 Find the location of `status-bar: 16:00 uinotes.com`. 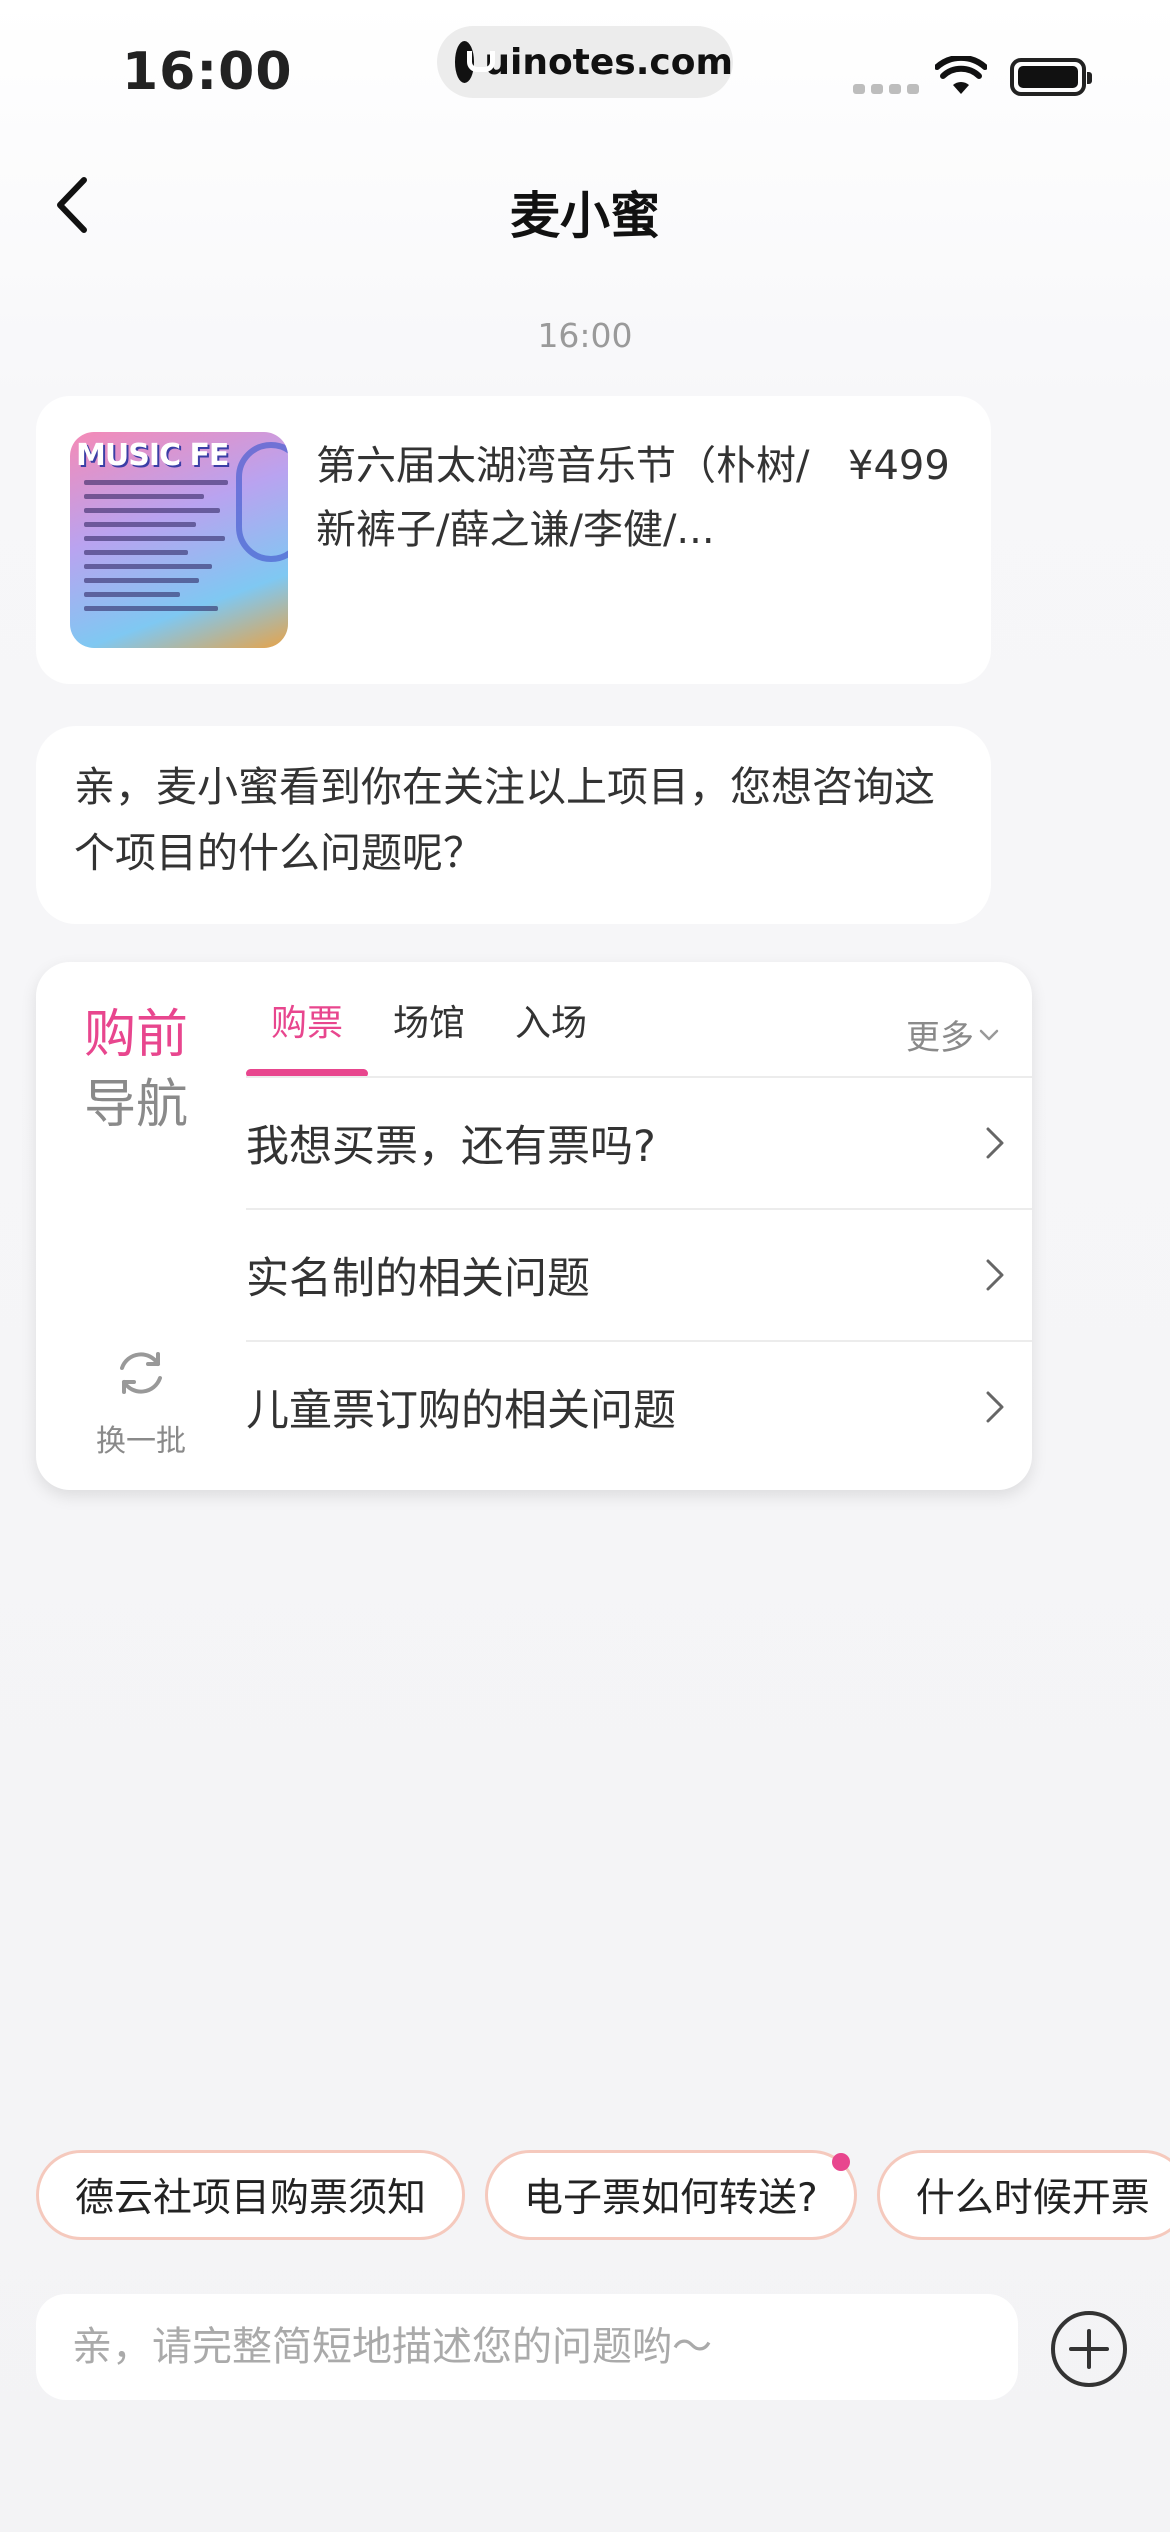

status-bar: 16:00 uinotes.com is located at coordinates (585, 70).